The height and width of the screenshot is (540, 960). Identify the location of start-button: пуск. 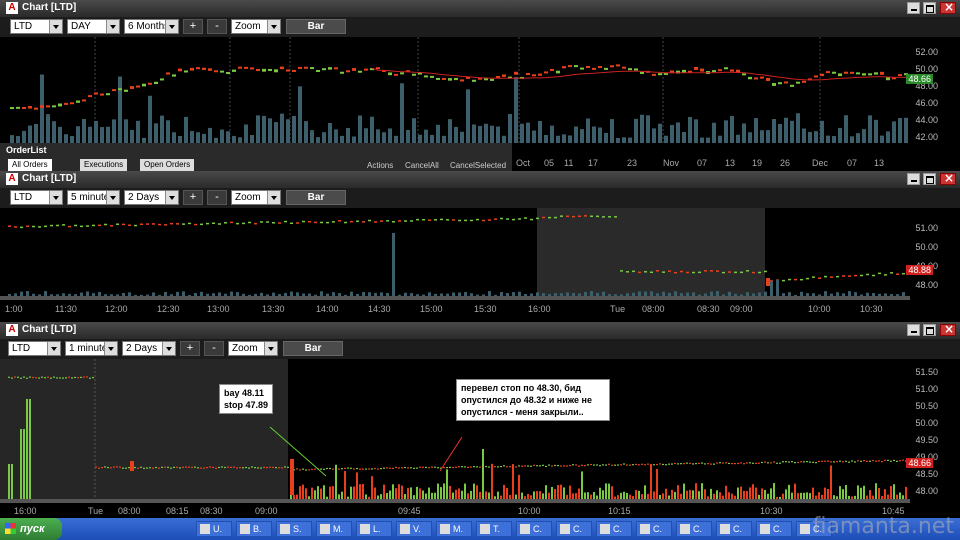
(31, 529).